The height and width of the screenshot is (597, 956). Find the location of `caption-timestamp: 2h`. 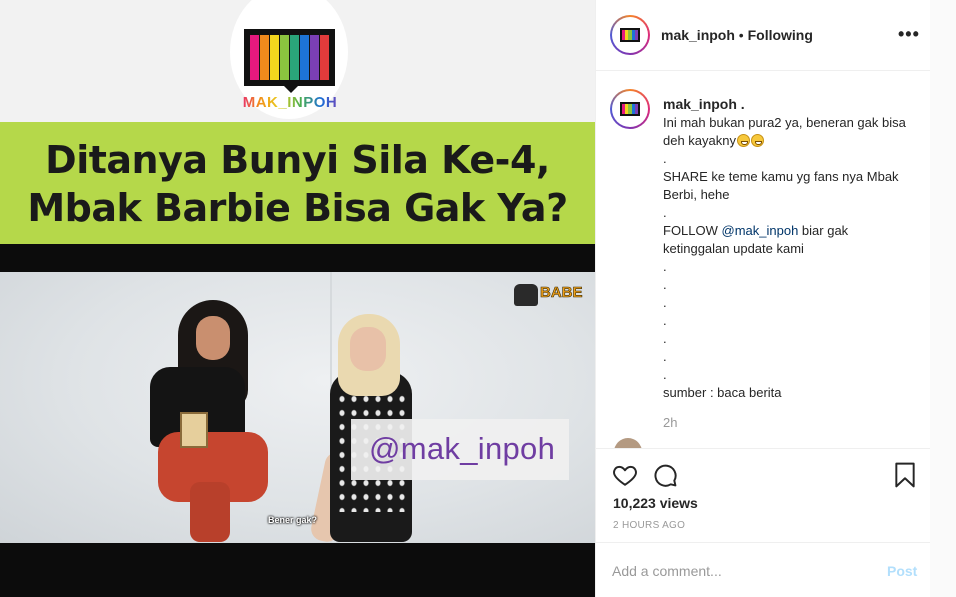

caption-timestamp: 2h is located at coordinates (788, 423).